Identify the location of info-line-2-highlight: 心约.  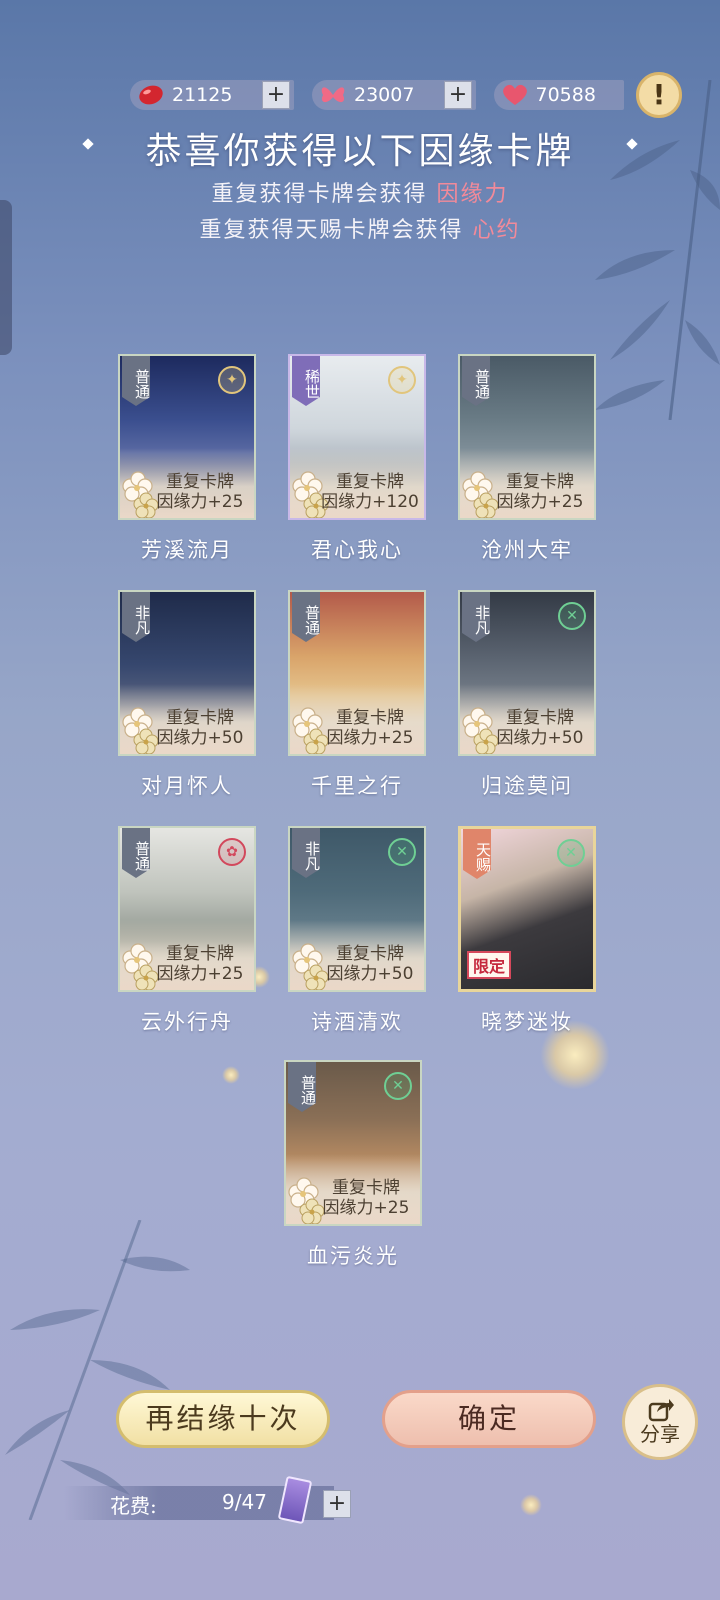
(496, 230).